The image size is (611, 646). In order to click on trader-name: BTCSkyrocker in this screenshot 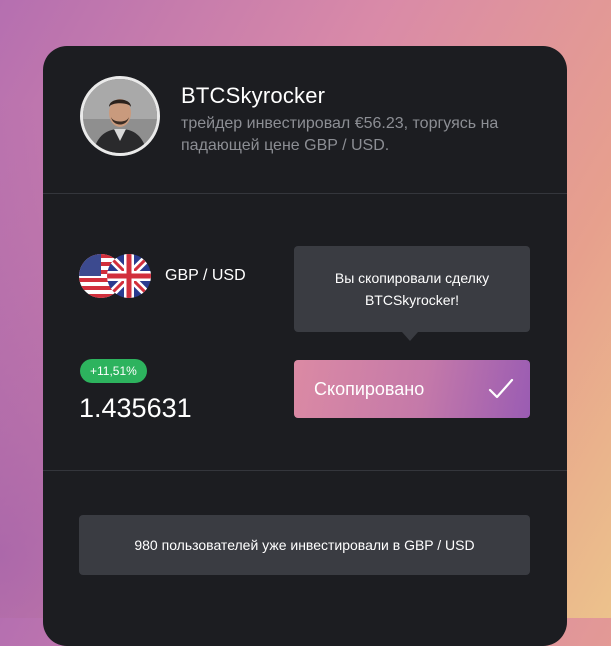, I will do `click(253, 95)`.